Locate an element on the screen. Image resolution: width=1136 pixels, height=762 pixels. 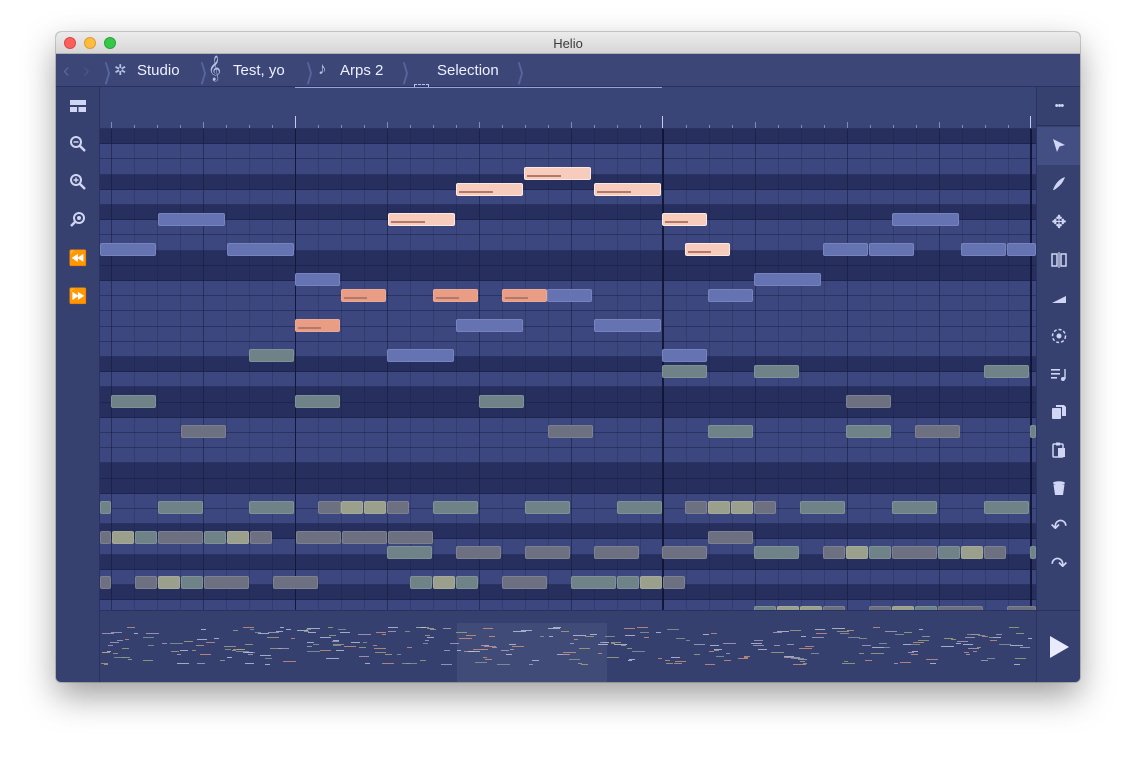
undo-button: ↶ is located at coordinates (1058, 526).